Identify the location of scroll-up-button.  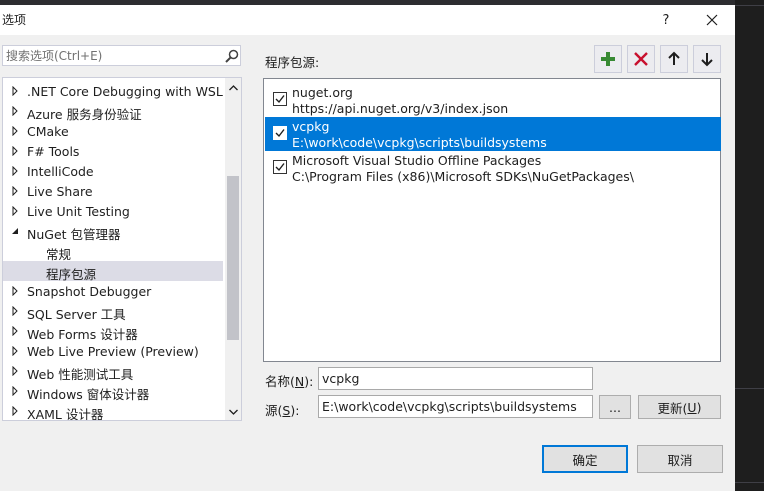
(233, 87).